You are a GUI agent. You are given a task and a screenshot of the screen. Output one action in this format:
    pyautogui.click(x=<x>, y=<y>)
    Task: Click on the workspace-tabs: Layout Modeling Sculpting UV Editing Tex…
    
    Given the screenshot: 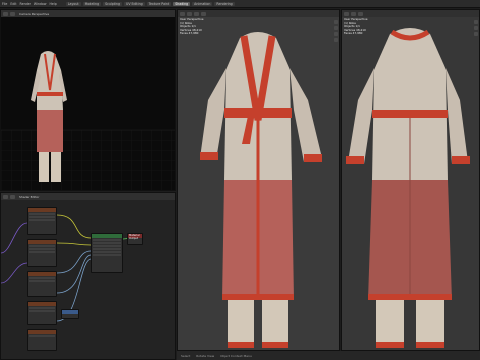 What is the action you would take?
    pyautogui.click(x=150, y=3)
    